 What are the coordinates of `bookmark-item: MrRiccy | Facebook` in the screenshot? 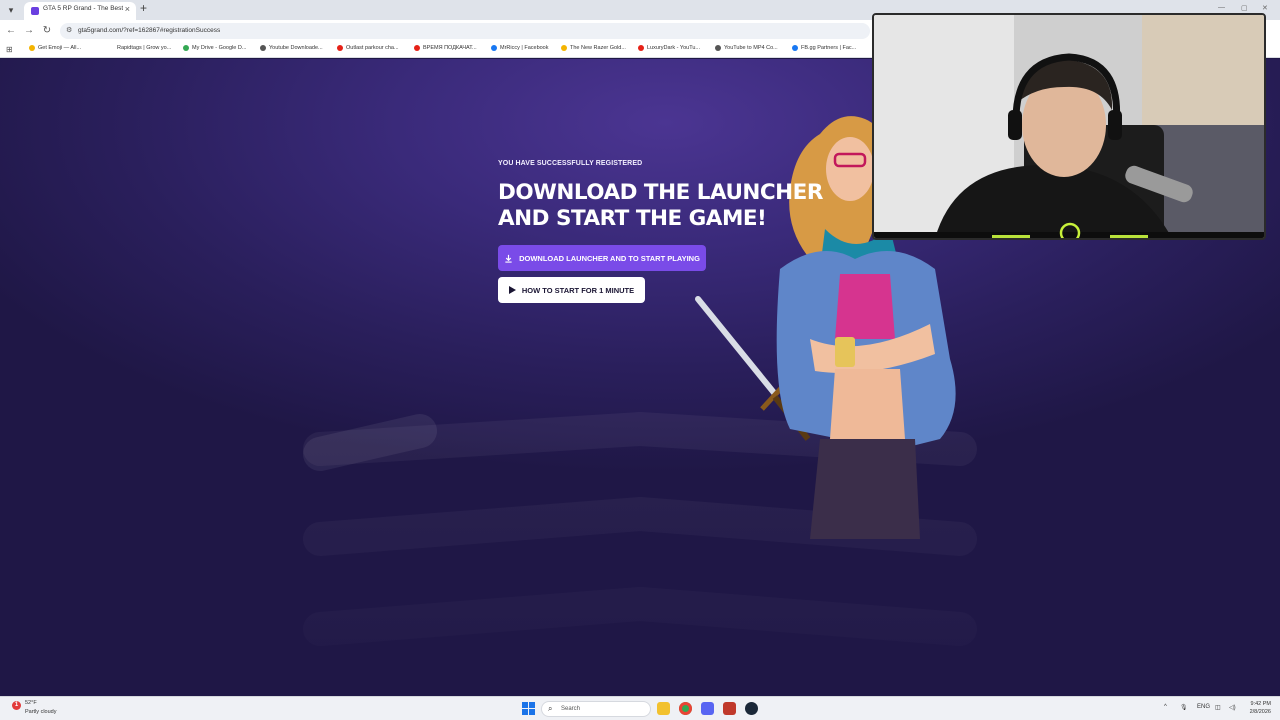 It's located at (520, 48).